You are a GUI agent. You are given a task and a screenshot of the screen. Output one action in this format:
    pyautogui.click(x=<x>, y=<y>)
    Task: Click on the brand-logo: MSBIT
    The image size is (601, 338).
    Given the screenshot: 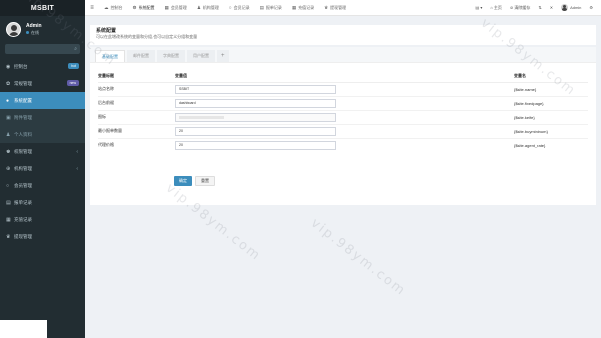 What is the action you would take?
    pyautogui.click(x=42, y=8)
    